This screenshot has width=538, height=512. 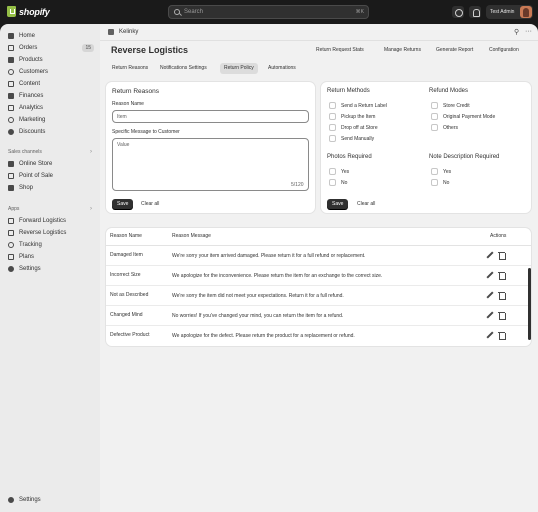 I want to click on refund-mode-option: Others, so click(x=444, y=127).